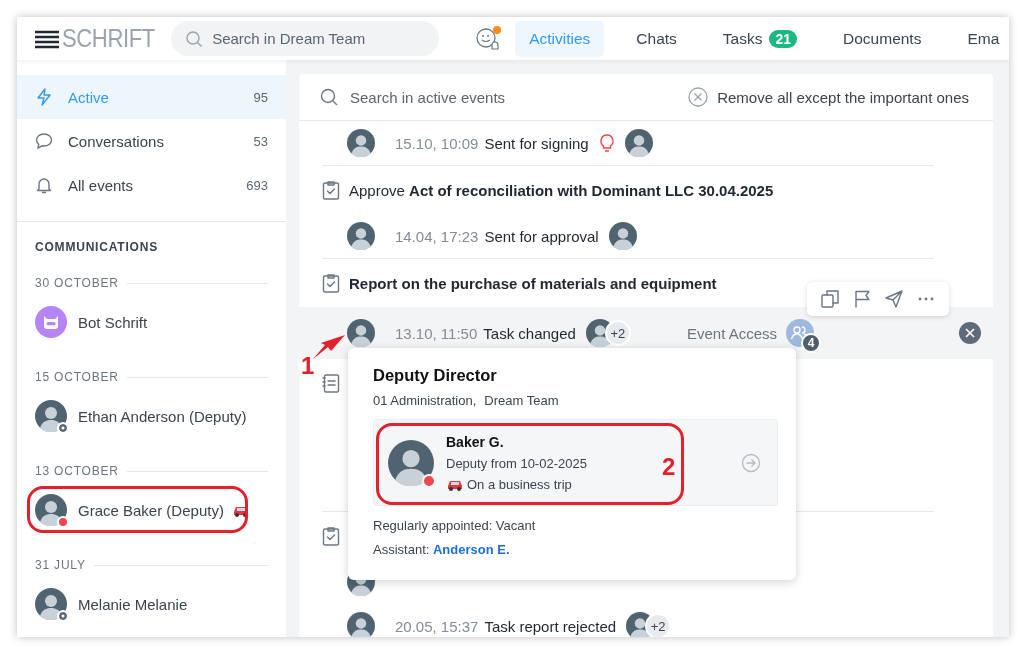 The width and height of the screenshot is (1026, 654). I want to click on tab: Documents, so click(882, 38).